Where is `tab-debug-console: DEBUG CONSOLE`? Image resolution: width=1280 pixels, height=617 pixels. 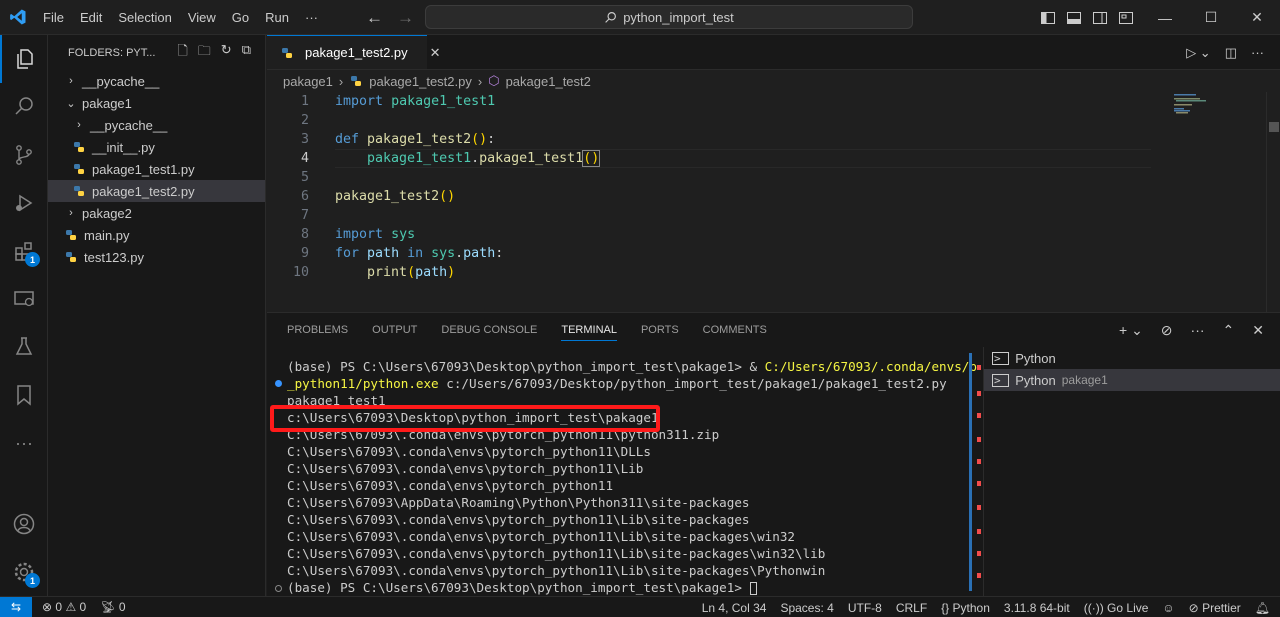 tab-debug-console: DEBUG CONSOLE is located at coordinates (489, 330).